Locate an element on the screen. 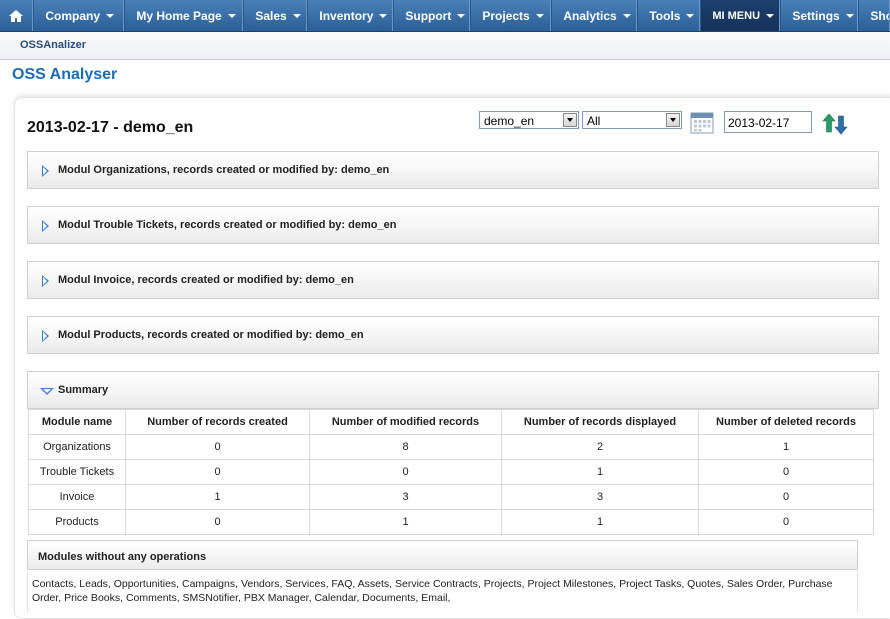 The height and width of the screenshot is (619, 890). nav-my-home-page: My Home Page is located at coordinates (184, 15).